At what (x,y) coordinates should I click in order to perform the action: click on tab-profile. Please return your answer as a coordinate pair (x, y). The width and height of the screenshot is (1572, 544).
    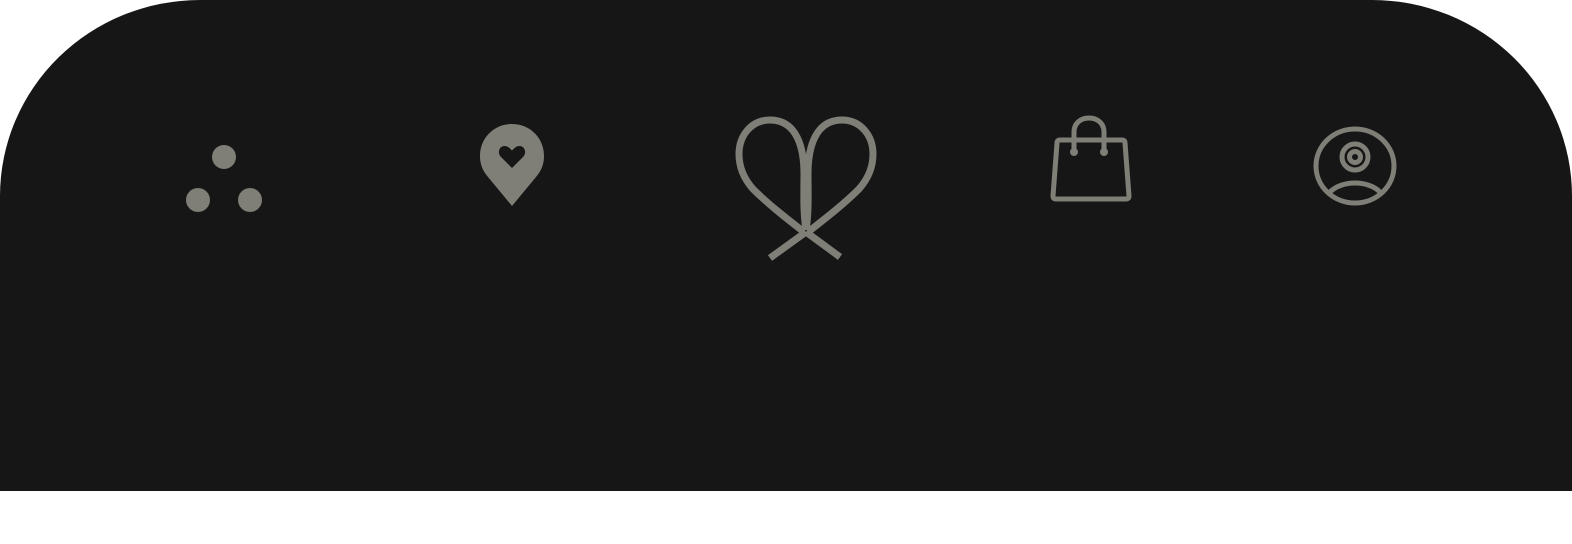
    Looking at the image, I should click on (1356, 167).